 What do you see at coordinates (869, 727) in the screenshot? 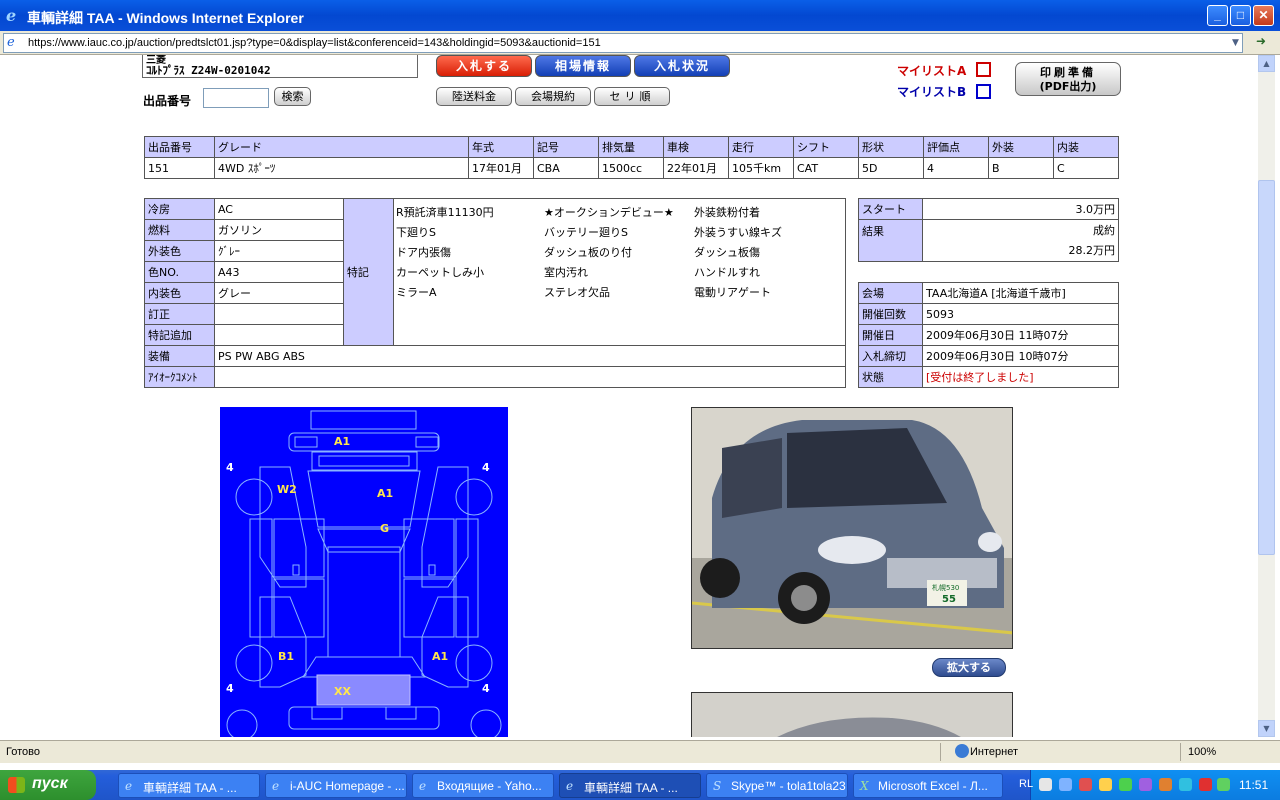
I see `car-photo-2-image` at bounding box center [869, 727].